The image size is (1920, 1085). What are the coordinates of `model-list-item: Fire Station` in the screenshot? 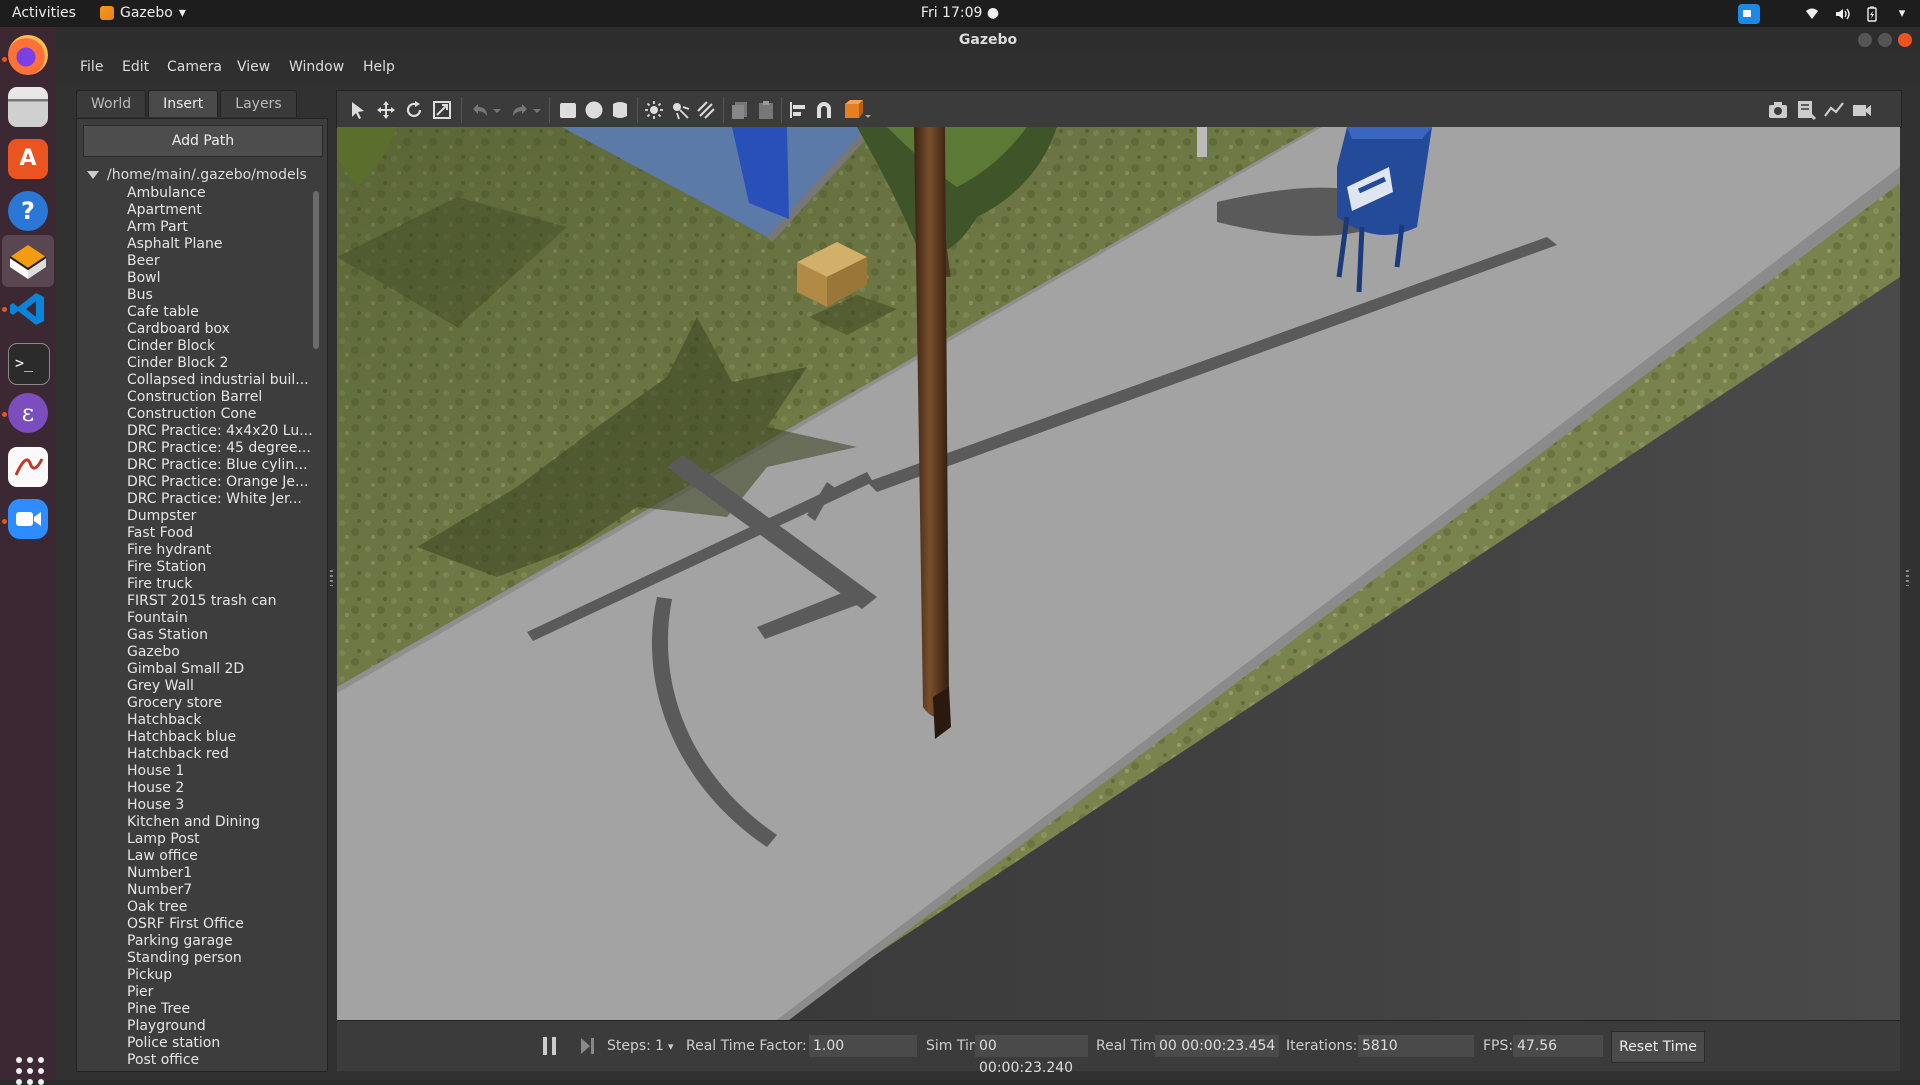 It's located at (225, 567).